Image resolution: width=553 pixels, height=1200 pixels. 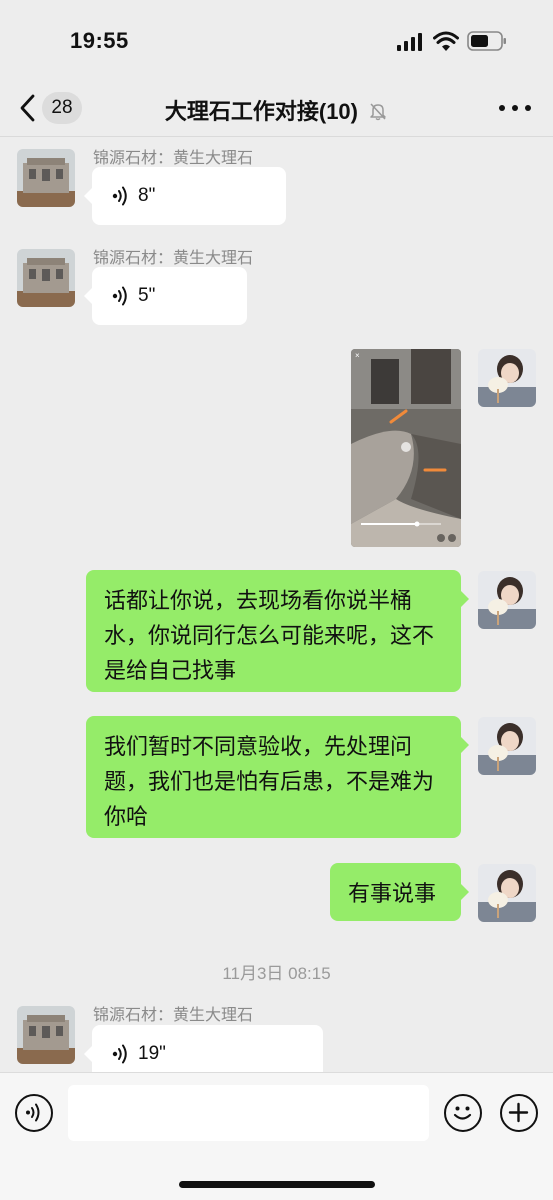 What do you see at coordinates (406, 448) in the screenshot?
I see `video-message-thumbnail: ×` at bounding box center [406, 448].